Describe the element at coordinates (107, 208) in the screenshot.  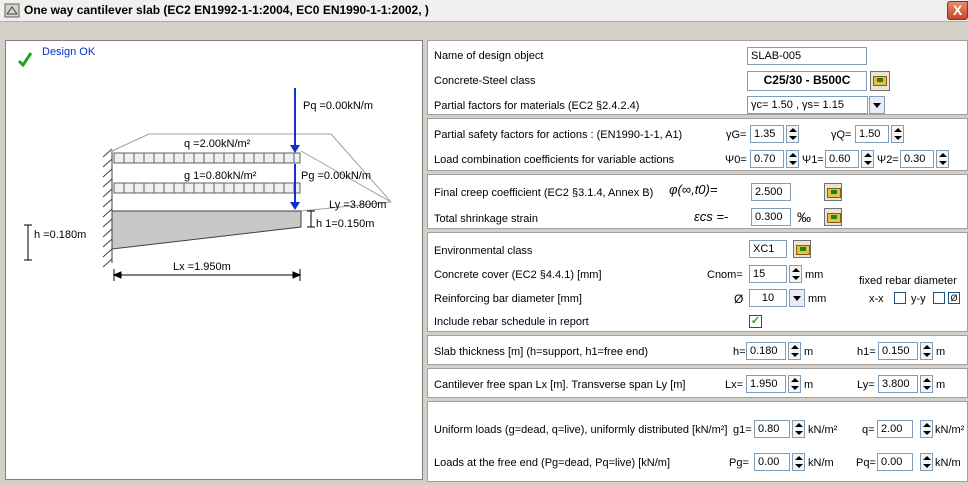
I see `fixed-support-hatch` at that location.